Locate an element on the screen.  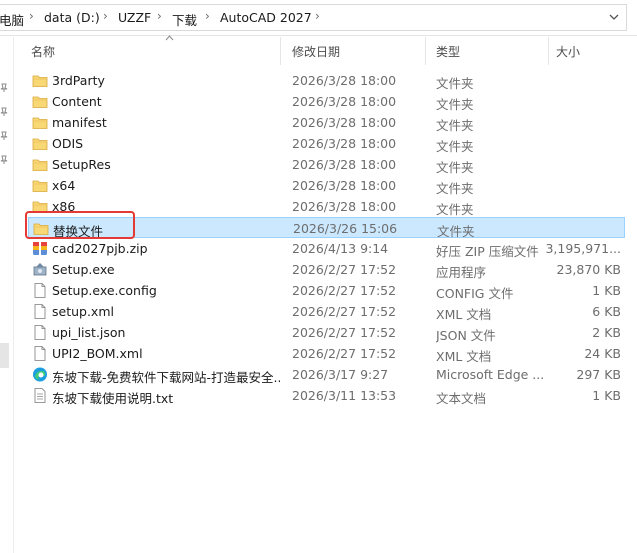
zip-archive-icon is located at coordinates (40, 248).